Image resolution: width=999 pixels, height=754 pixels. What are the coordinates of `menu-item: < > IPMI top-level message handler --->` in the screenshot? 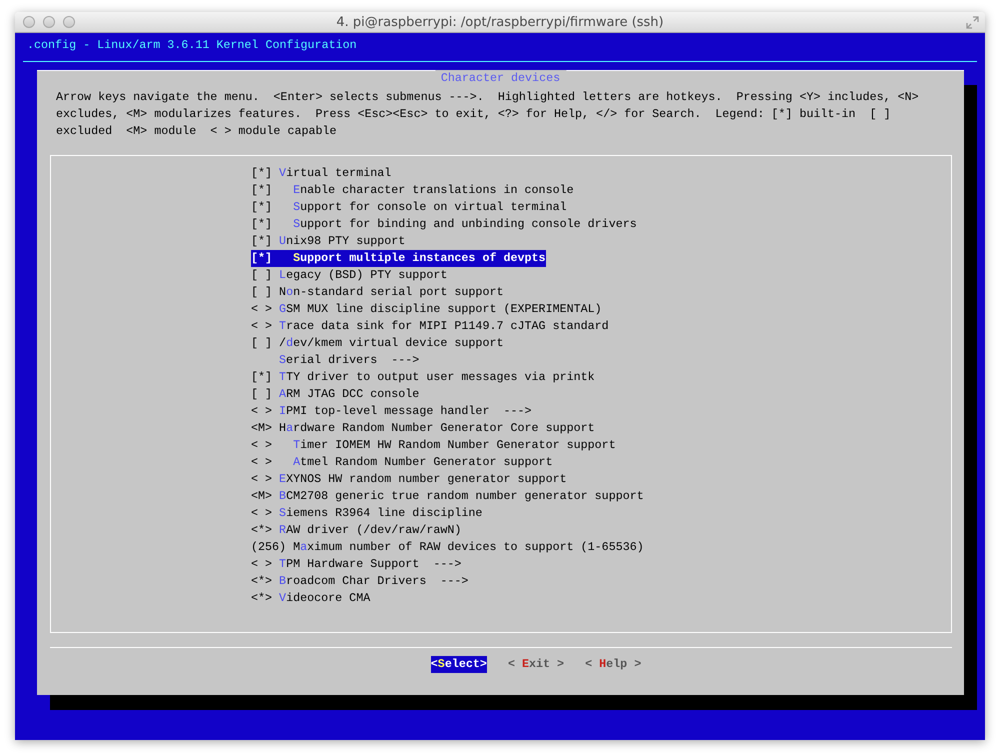 It's located at (391, 411).